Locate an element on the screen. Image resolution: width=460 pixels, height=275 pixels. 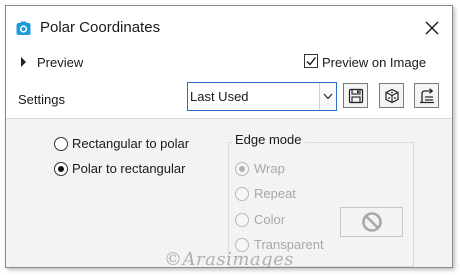
checkmark-icon is located at coordinates (311, 61).